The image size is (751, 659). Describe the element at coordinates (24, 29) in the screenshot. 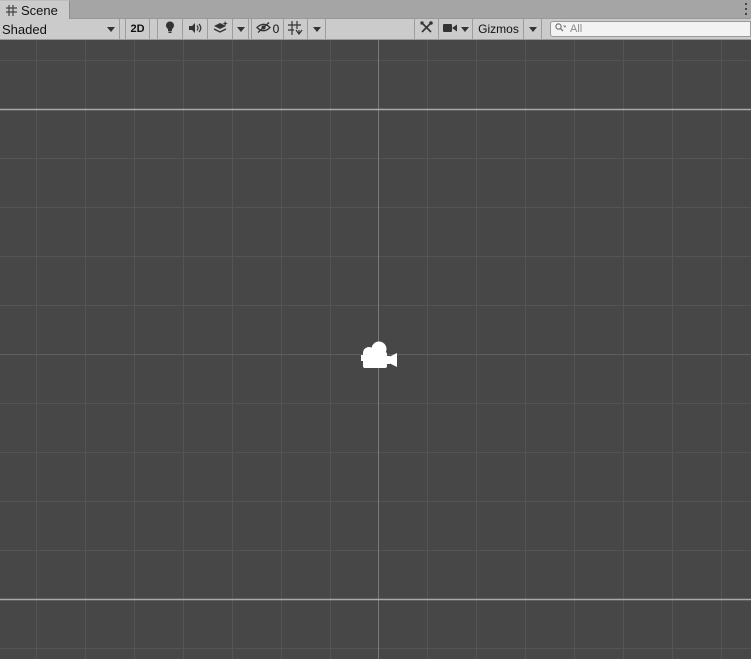

I see `draw-mode-label: Shaded` at that location.